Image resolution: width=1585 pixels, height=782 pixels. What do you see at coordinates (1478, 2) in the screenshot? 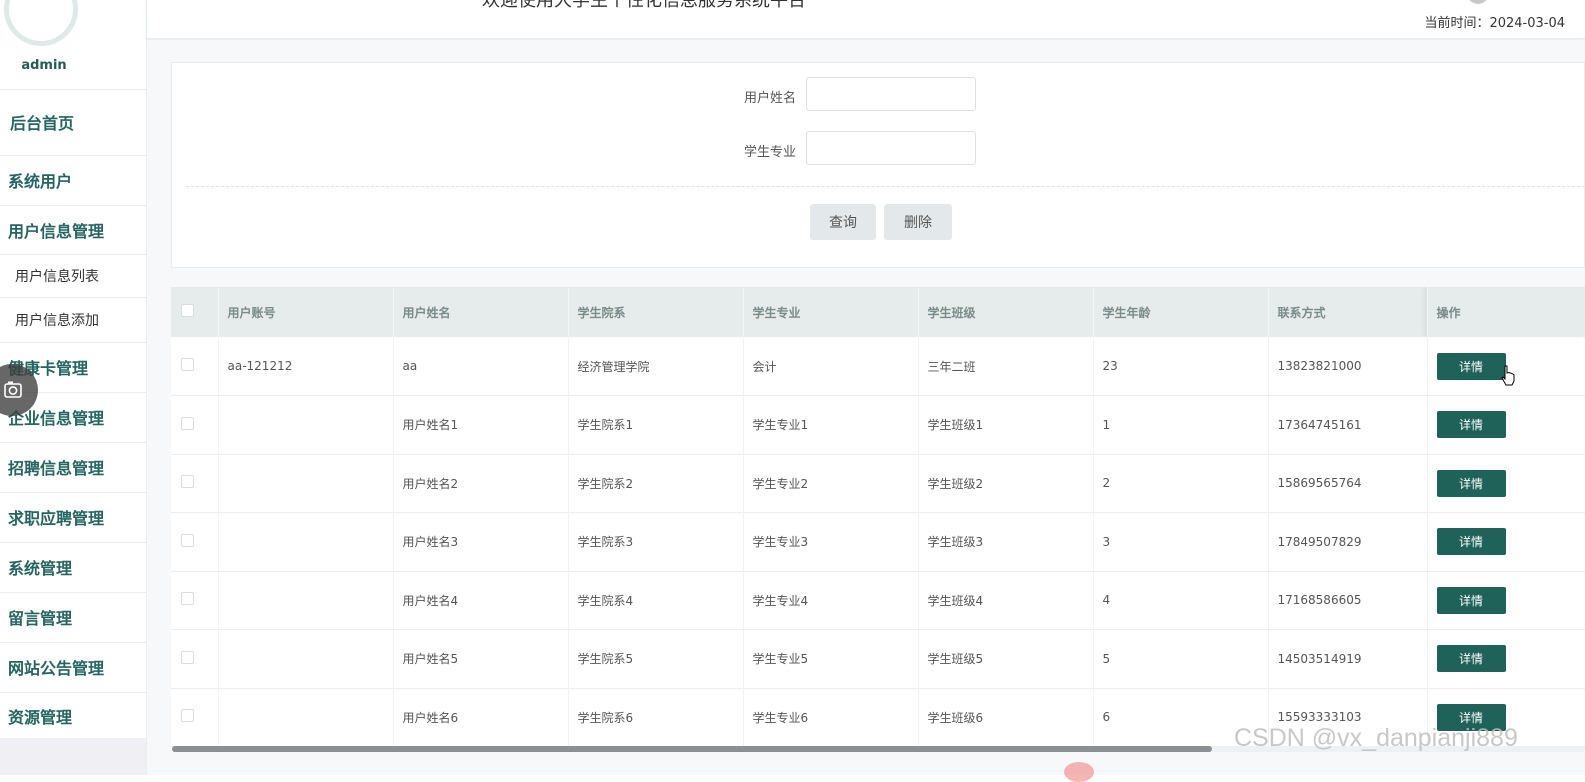
I see `user-avatar-icon` at bounding box center [1478, 2].